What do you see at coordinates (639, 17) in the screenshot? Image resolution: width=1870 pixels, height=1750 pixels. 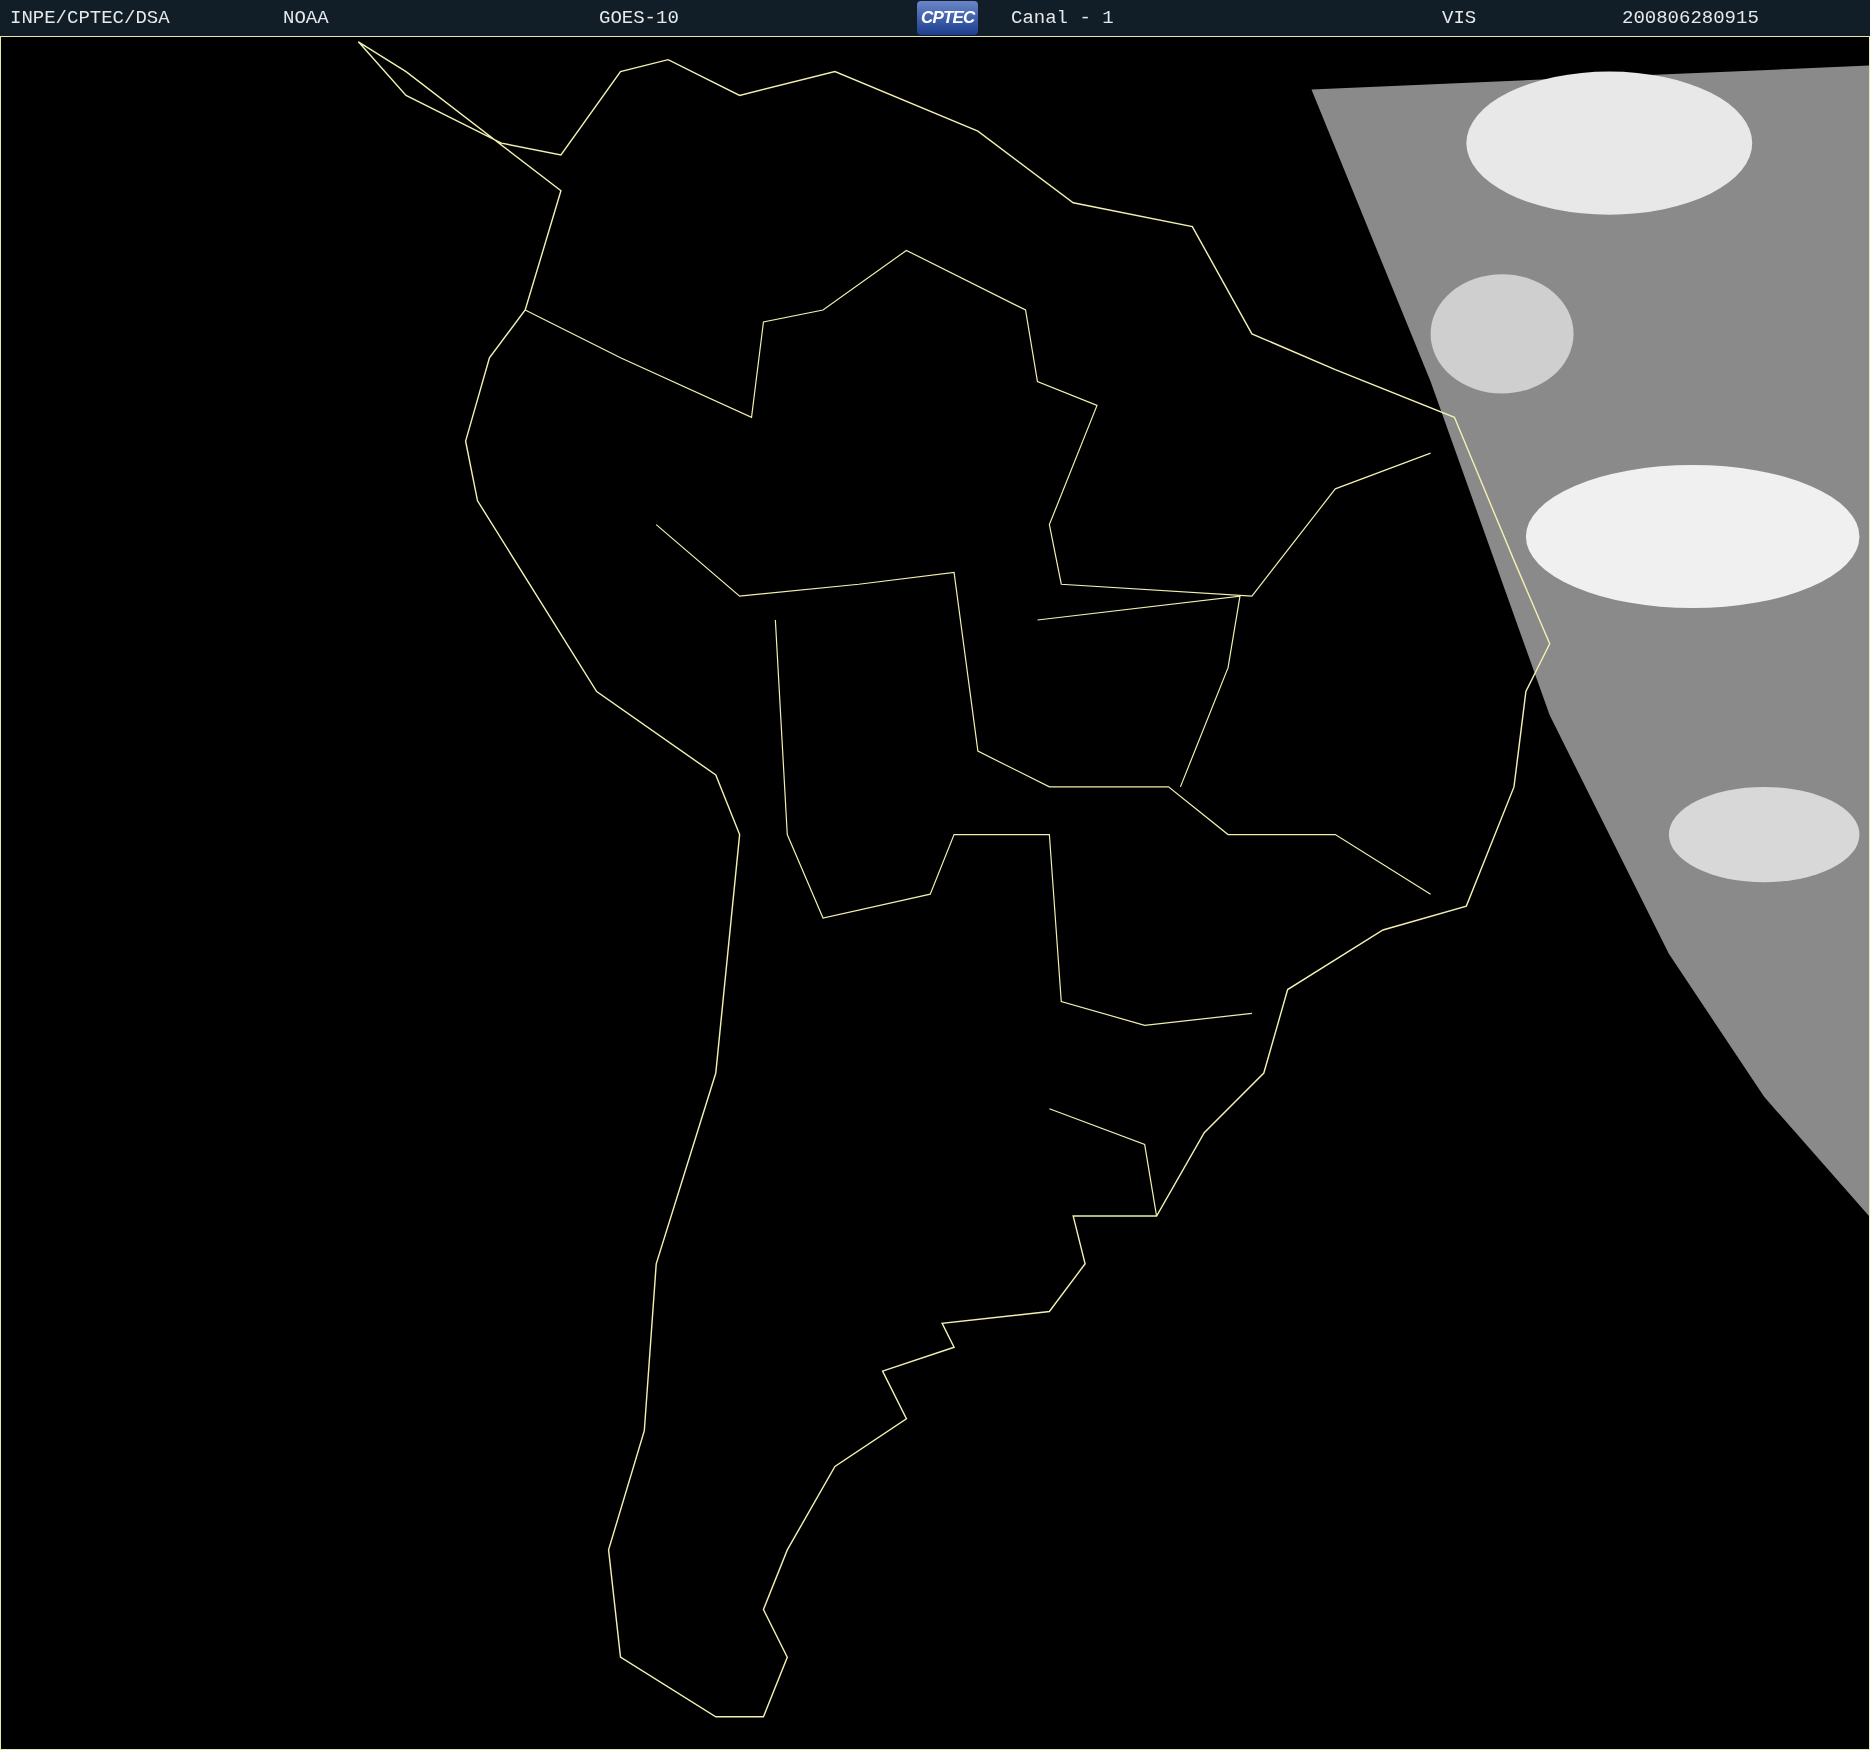 I see `header-label: GOES-10` at bounding box center [639, 17].